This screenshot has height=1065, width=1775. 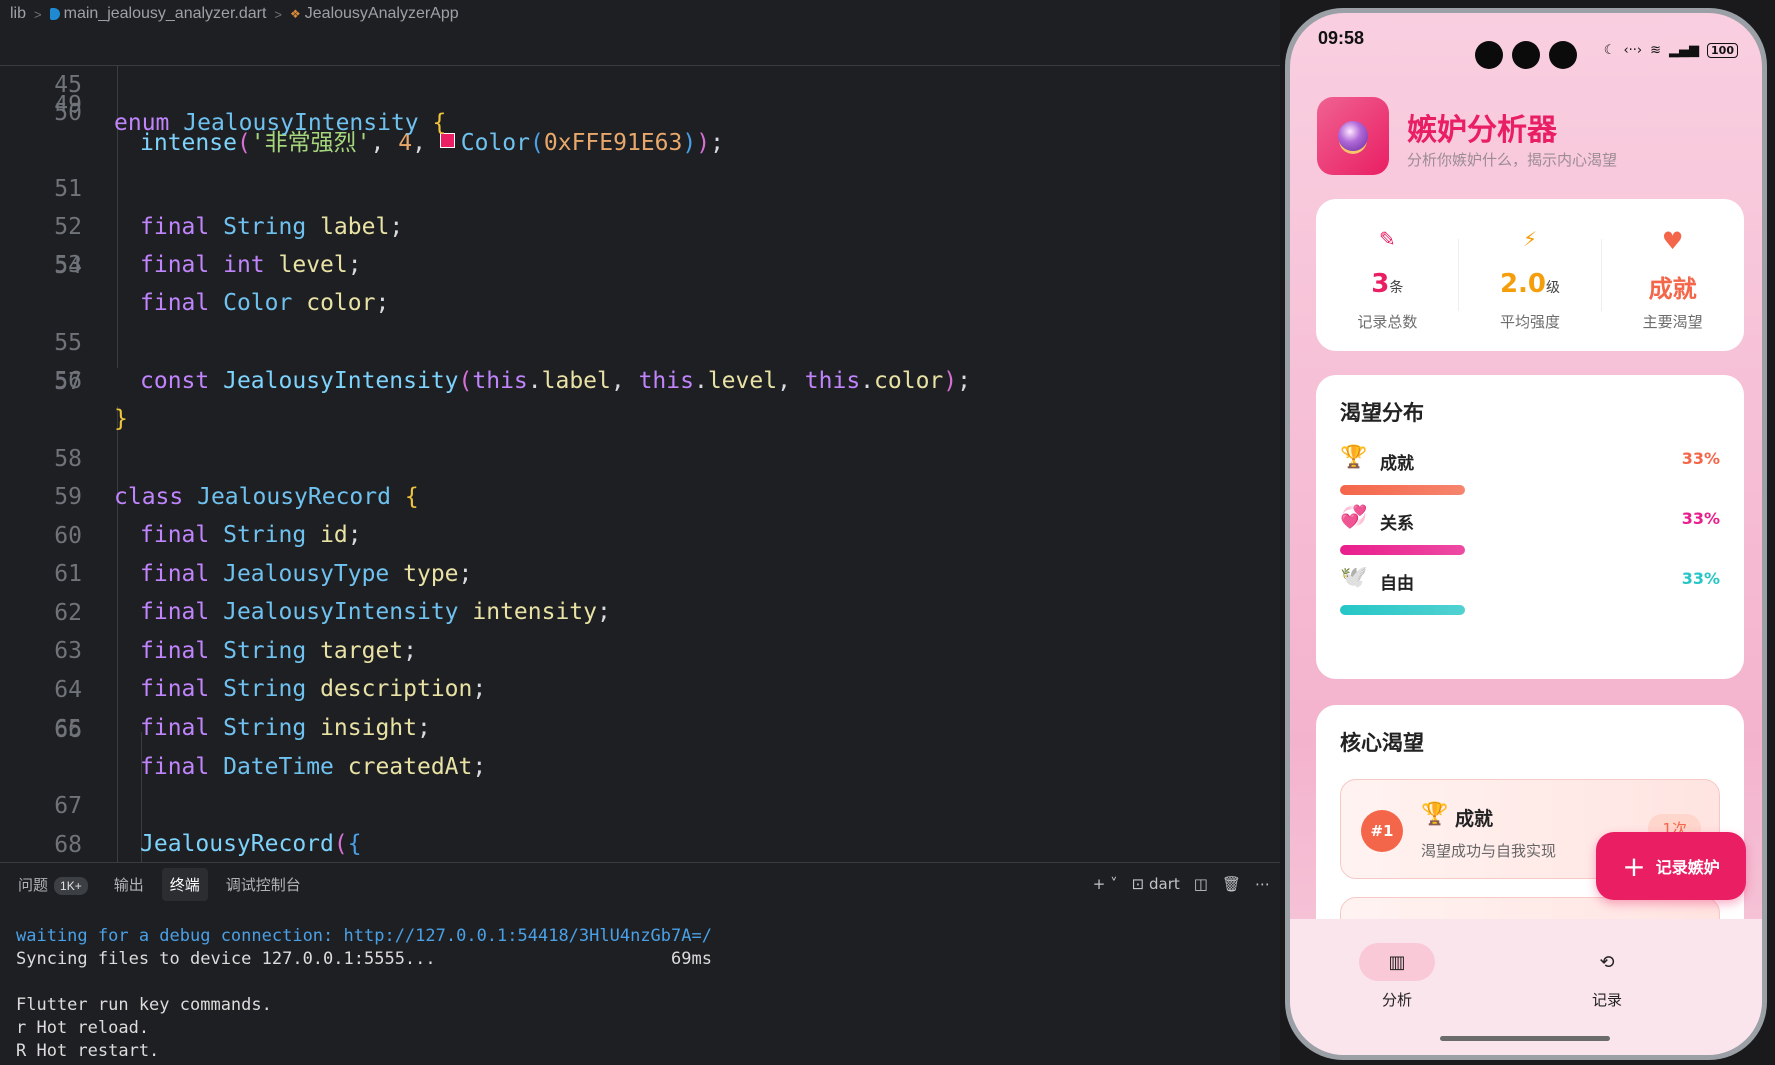 I want to click on nav-item-records: ⟲ 记录, so click(x=1607, y=976).